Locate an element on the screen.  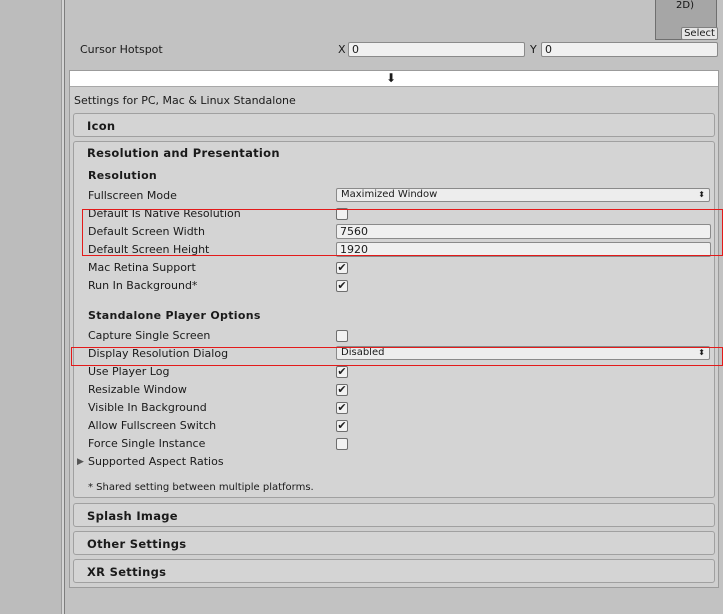
visible-in-background-checkbox: ✔ is located at coordinates (342, 408).